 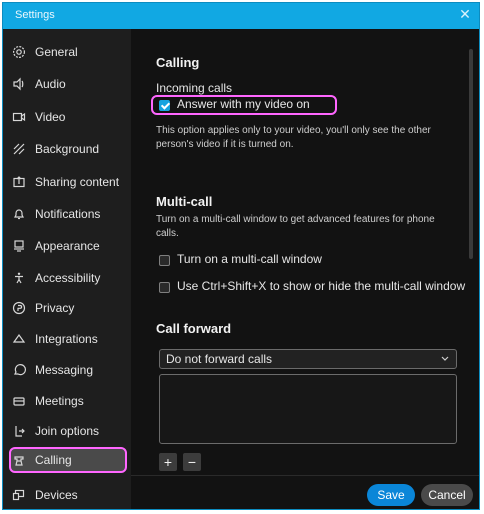 I want to click on privacy-icon, so click(x=19, y=308).